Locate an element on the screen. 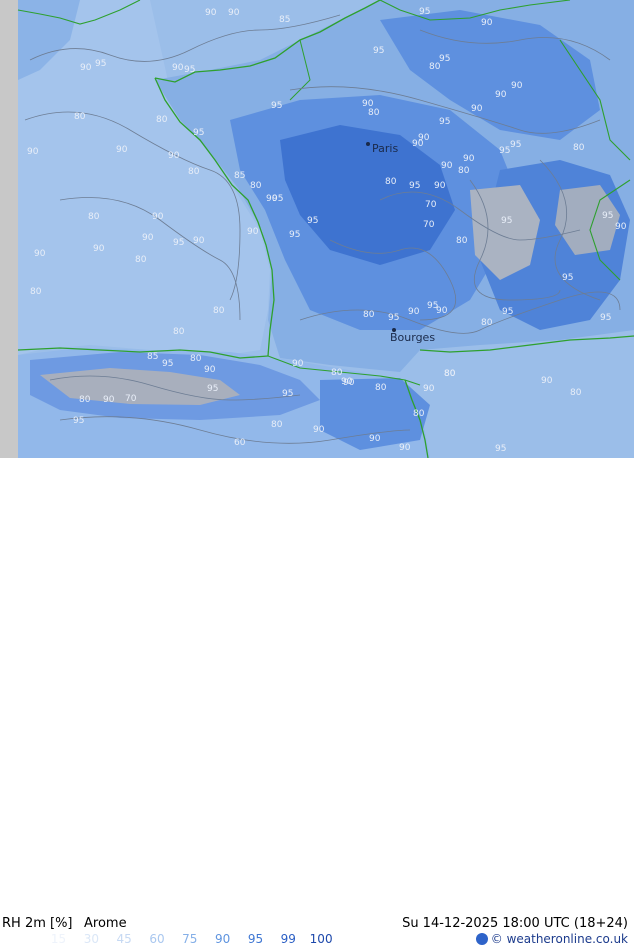 The image size is (634, 946). legend-value: 99 is located at coordinates (288, 939).